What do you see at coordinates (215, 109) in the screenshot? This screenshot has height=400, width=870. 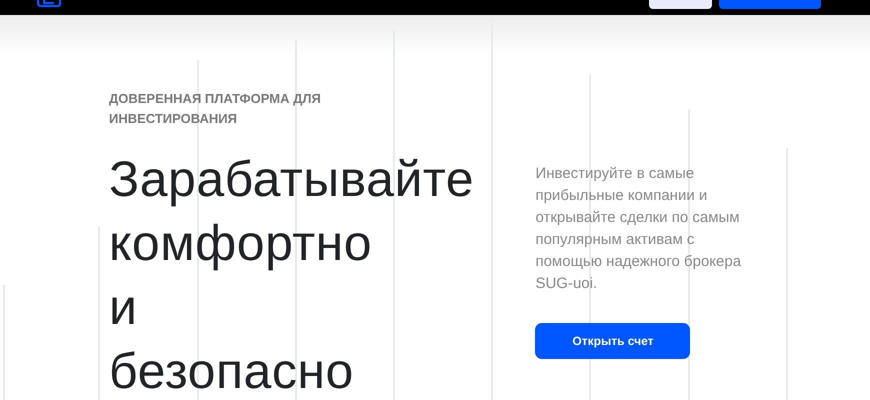 I see `eyebrow-text: ДОВЕРЕННАЯ ПЛАТФОРМА ДЛЯ ИНВЕСТИРОВАНИЯ` at bounding box center [215, 109].